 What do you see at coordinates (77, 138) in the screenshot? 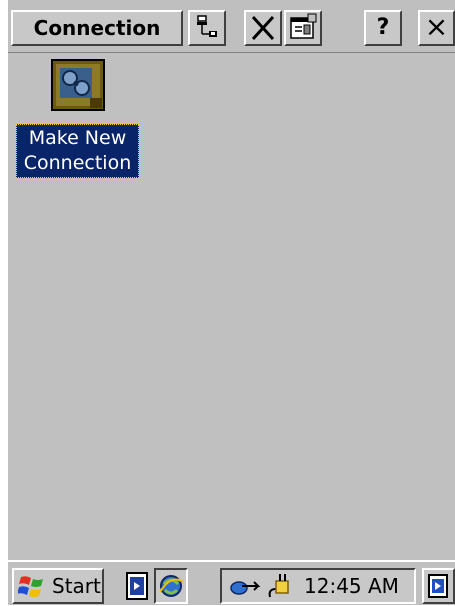
I see `icon-label-line1: Make New` at bounding box center [77, 138].